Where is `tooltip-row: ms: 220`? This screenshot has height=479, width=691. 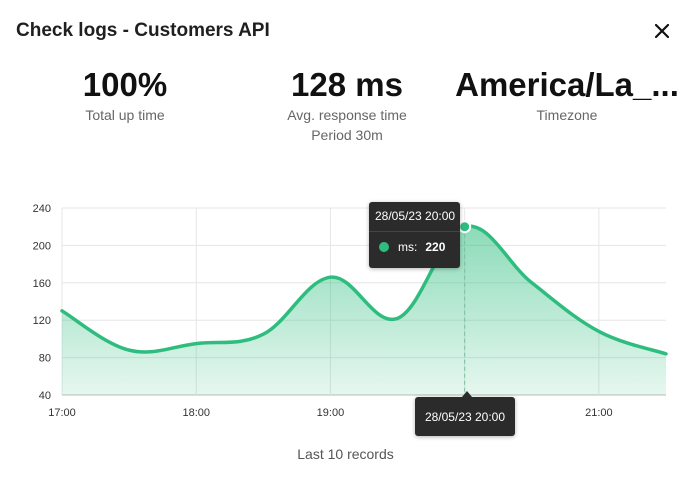 tooltip-row: ms: 220 is located at coordinates (414, 243).